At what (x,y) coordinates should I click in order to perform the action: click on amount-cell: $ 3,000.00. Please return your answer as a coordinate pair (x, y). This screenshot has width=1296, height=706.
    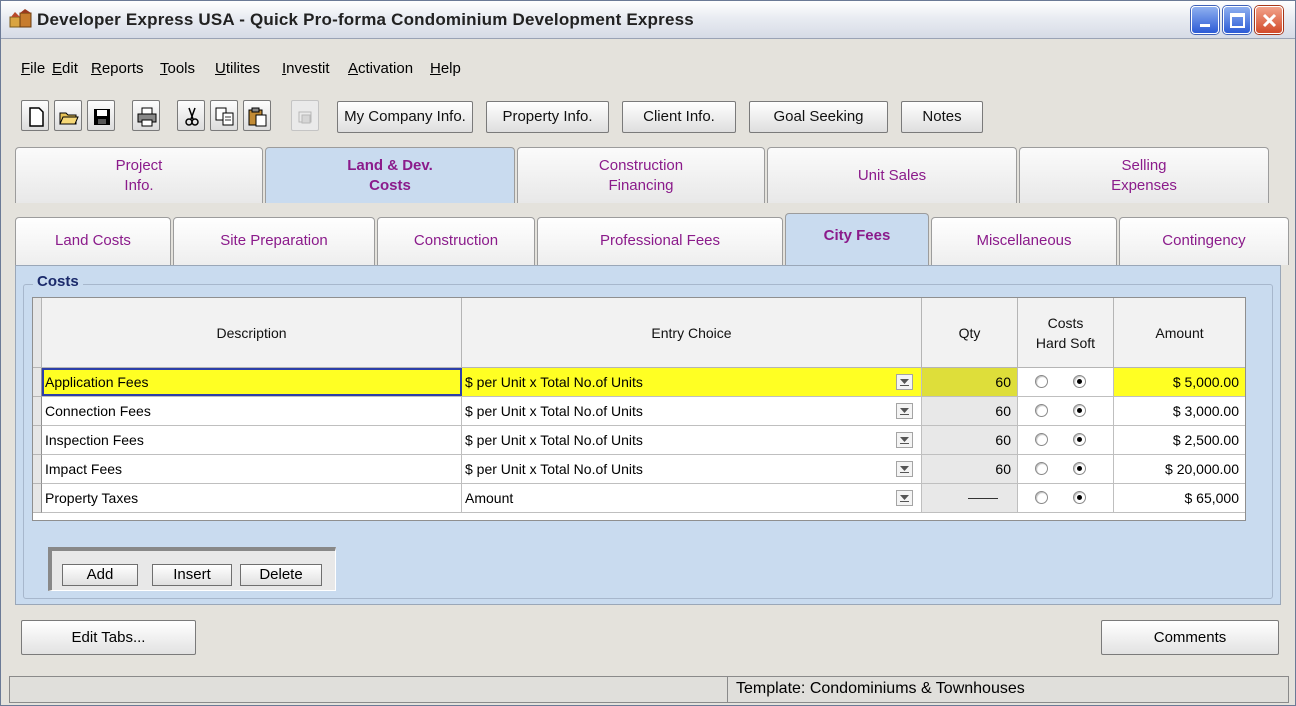
    Looking at the image, I should click on (1179, 411).